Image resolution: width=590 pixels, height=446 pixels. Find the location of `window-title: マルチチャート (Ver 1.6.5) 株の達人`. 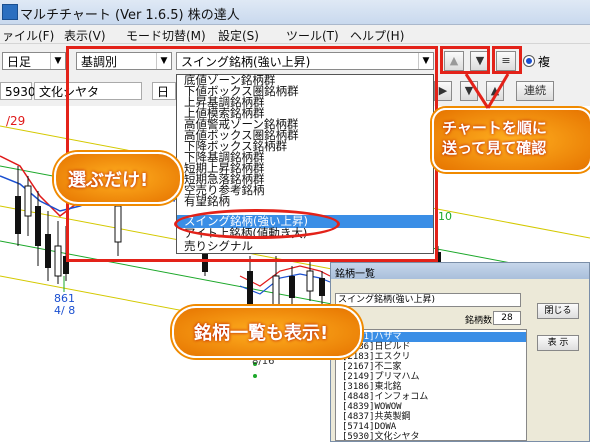

window-title: マルチチャート (Ver 1.6.5) 株の達人 is located at coordinates (130, 15).